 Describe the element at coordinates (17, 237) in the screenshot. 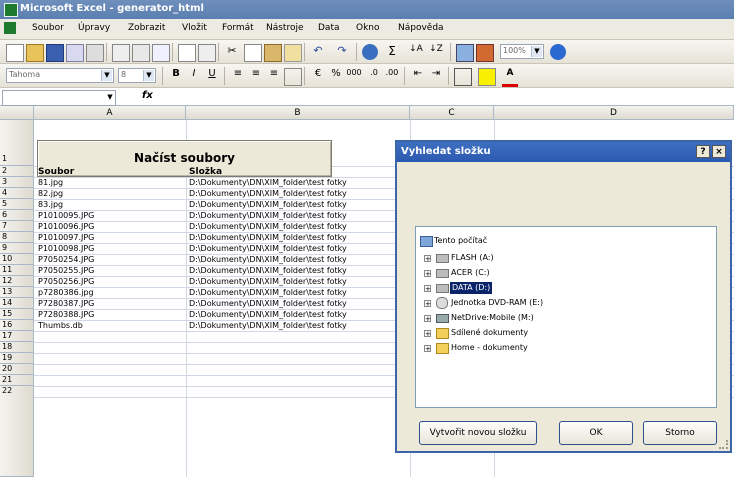

I see `row-header-8: 8` at that location.